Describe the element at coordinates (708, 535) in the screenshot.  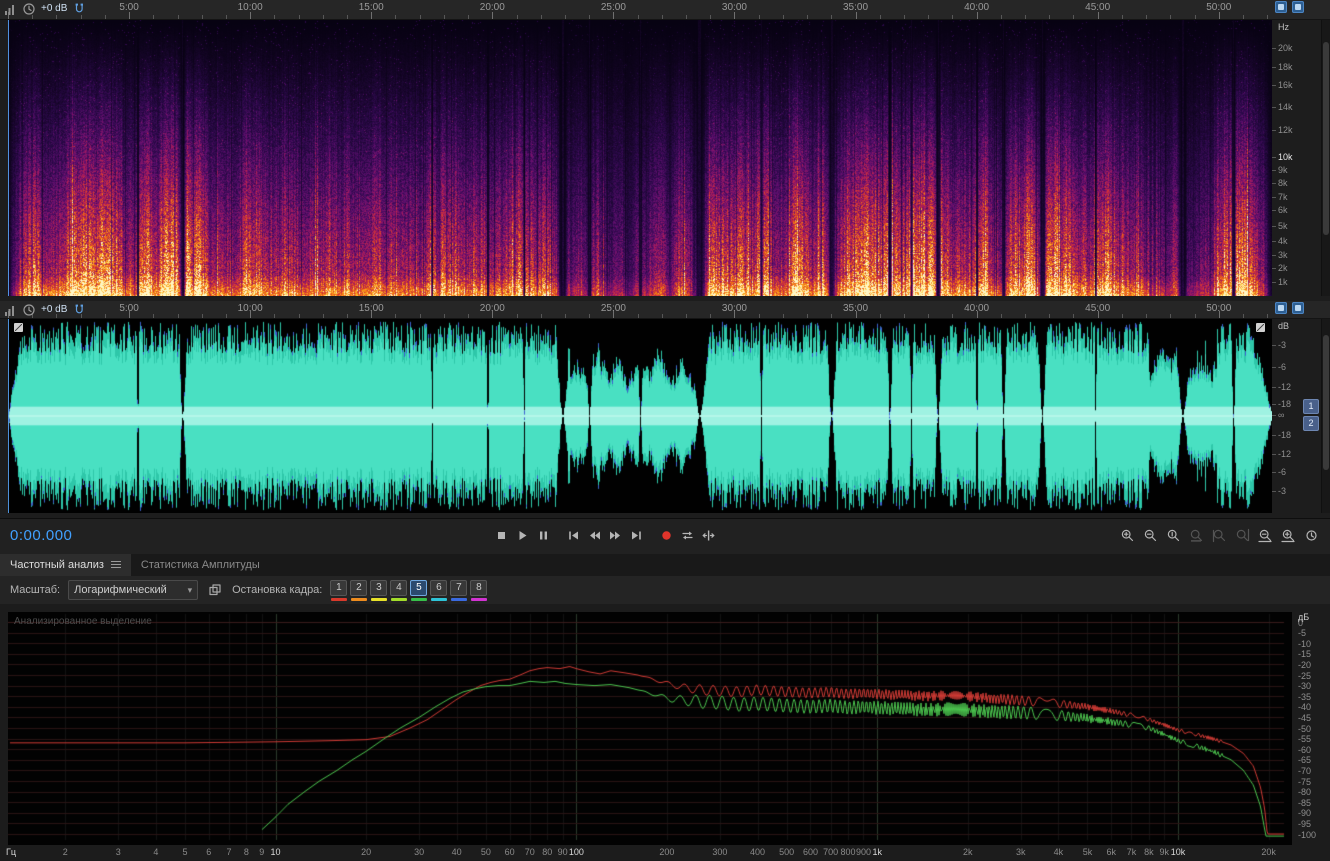
I see `move-playhead-button` at that location.